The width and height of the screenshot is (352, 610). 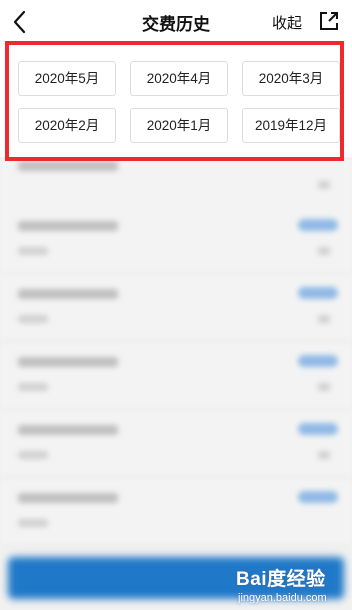 I want to click on collapse-button: 收起, so click(x=287, y=22).